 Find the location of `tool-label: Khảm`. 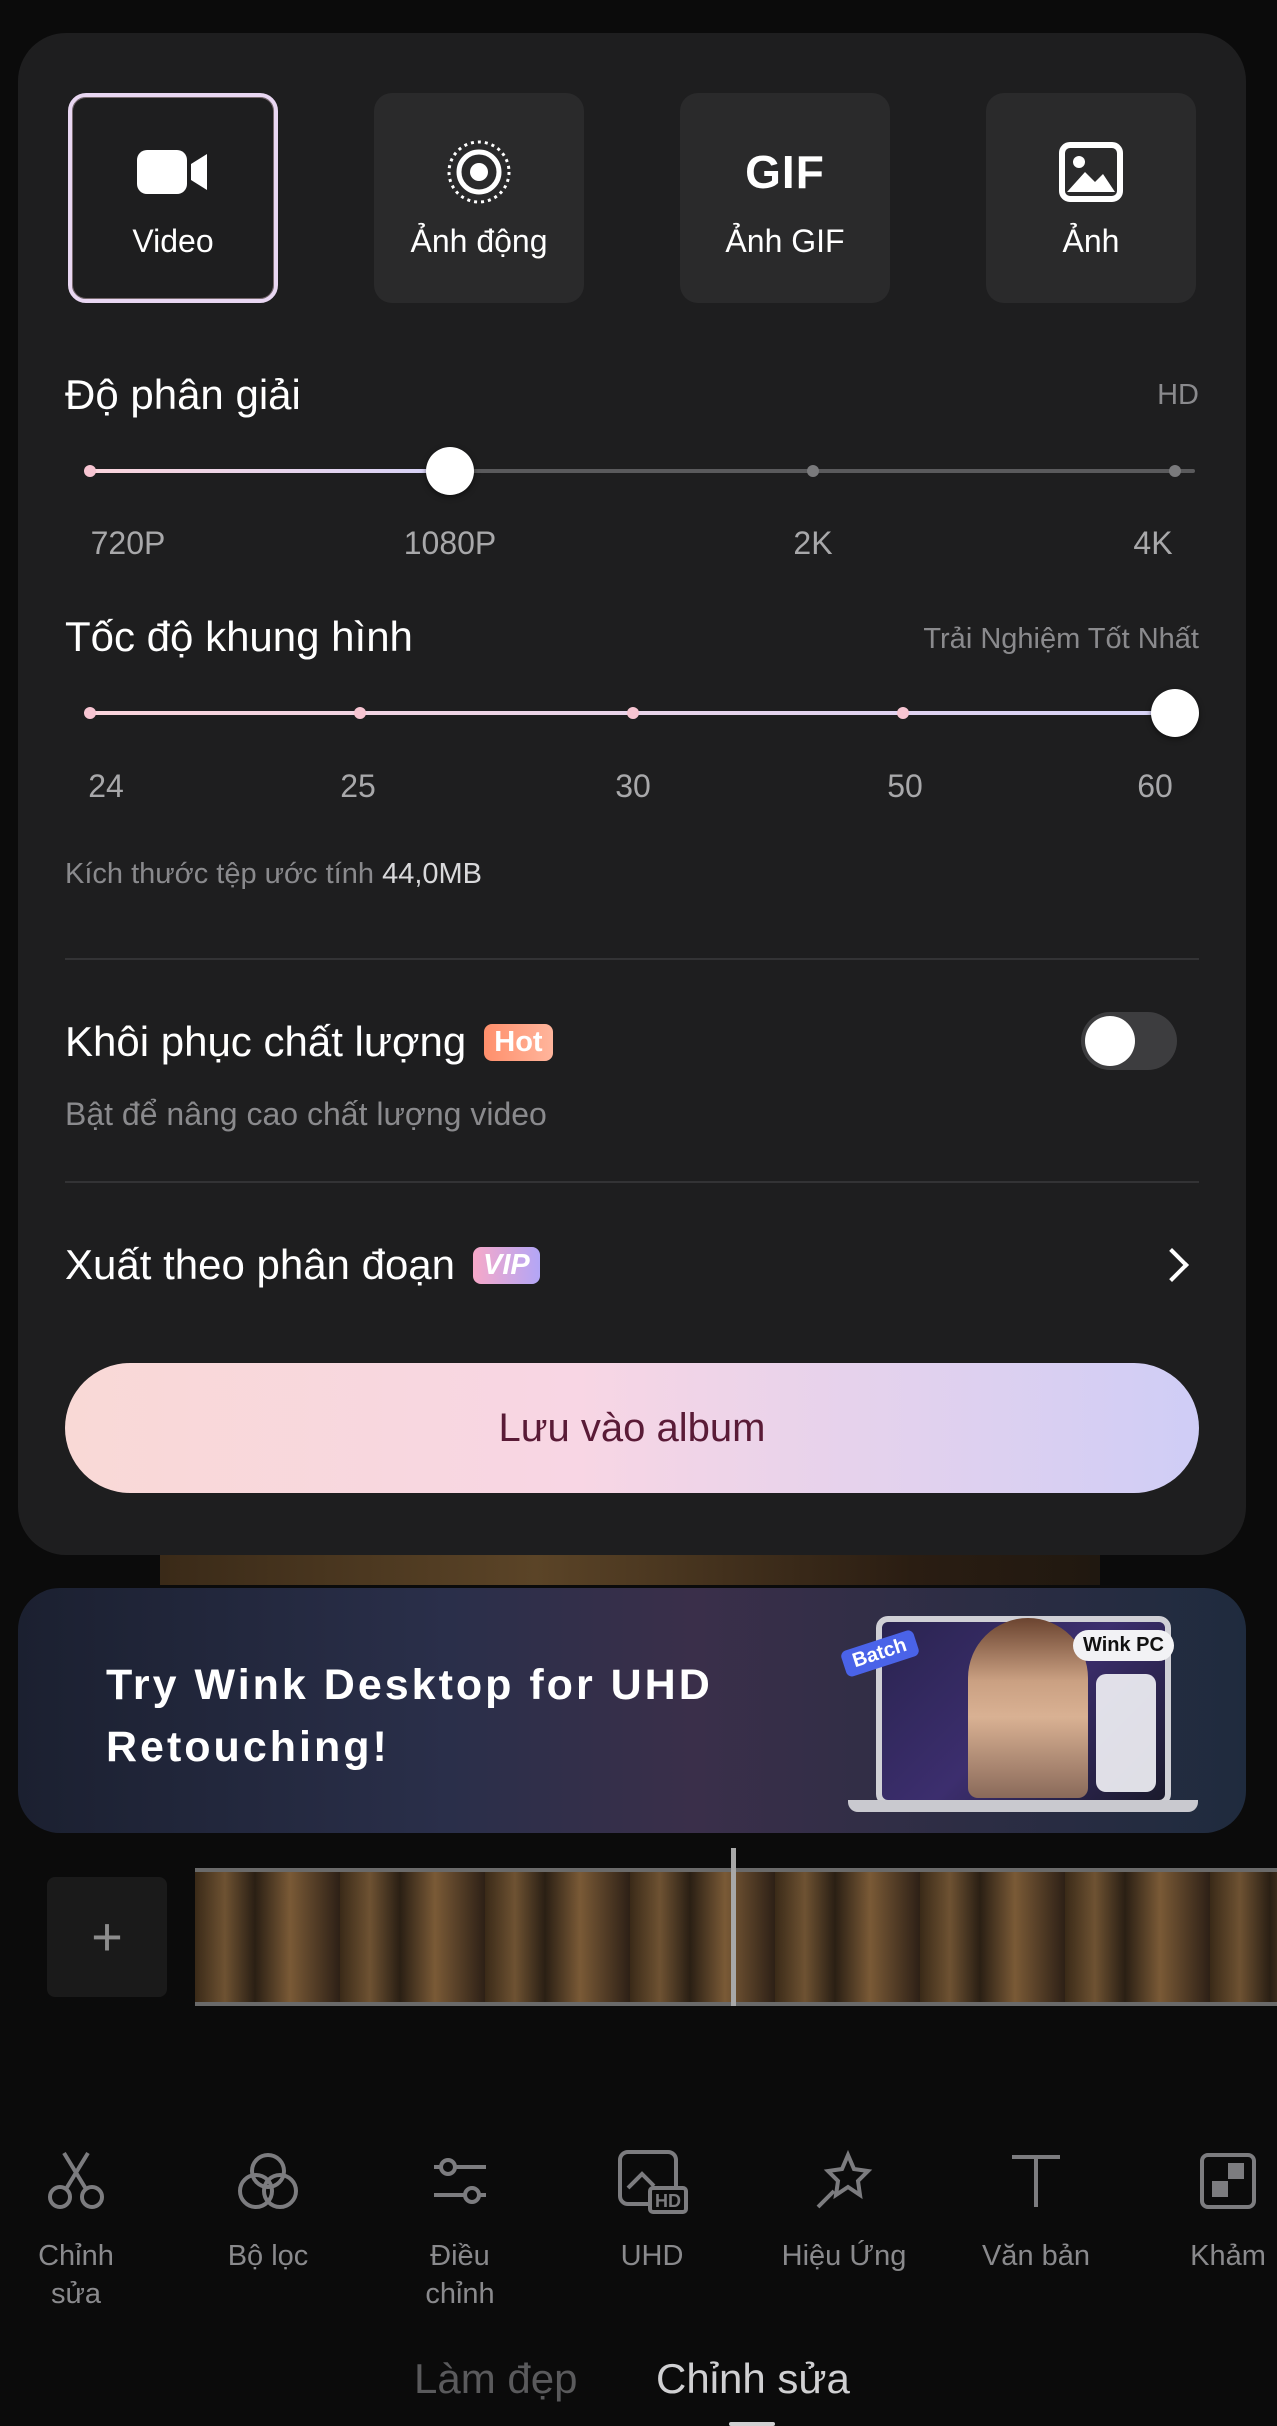

tool-label: Khảm is located at coordinates (1228, 2256).